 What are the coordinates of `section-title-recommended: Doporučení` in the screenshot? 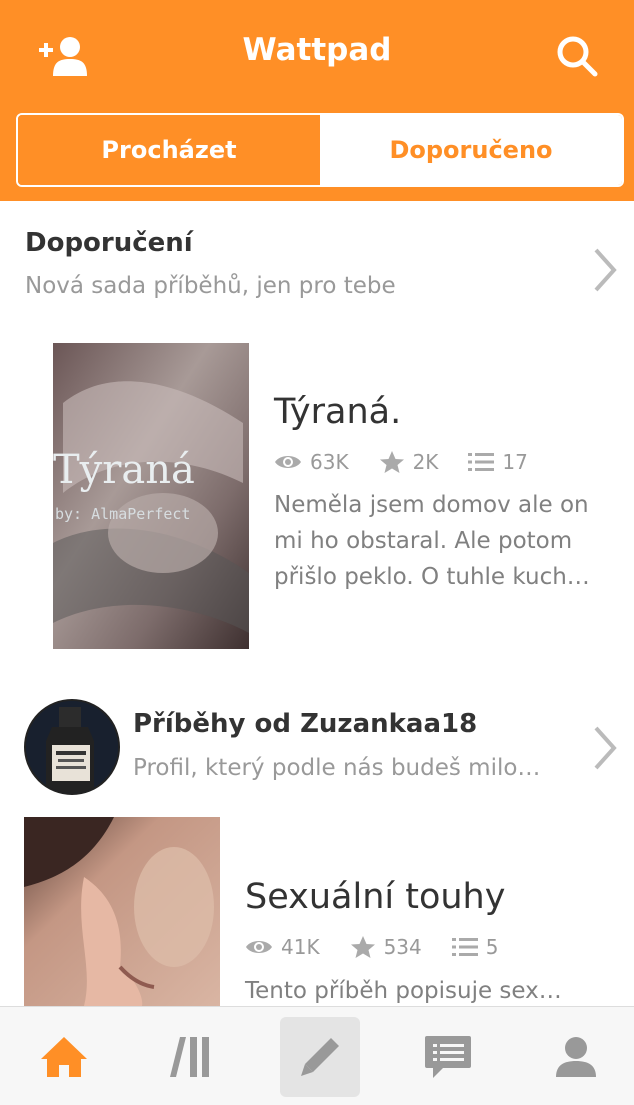 It's located at (109, 243).